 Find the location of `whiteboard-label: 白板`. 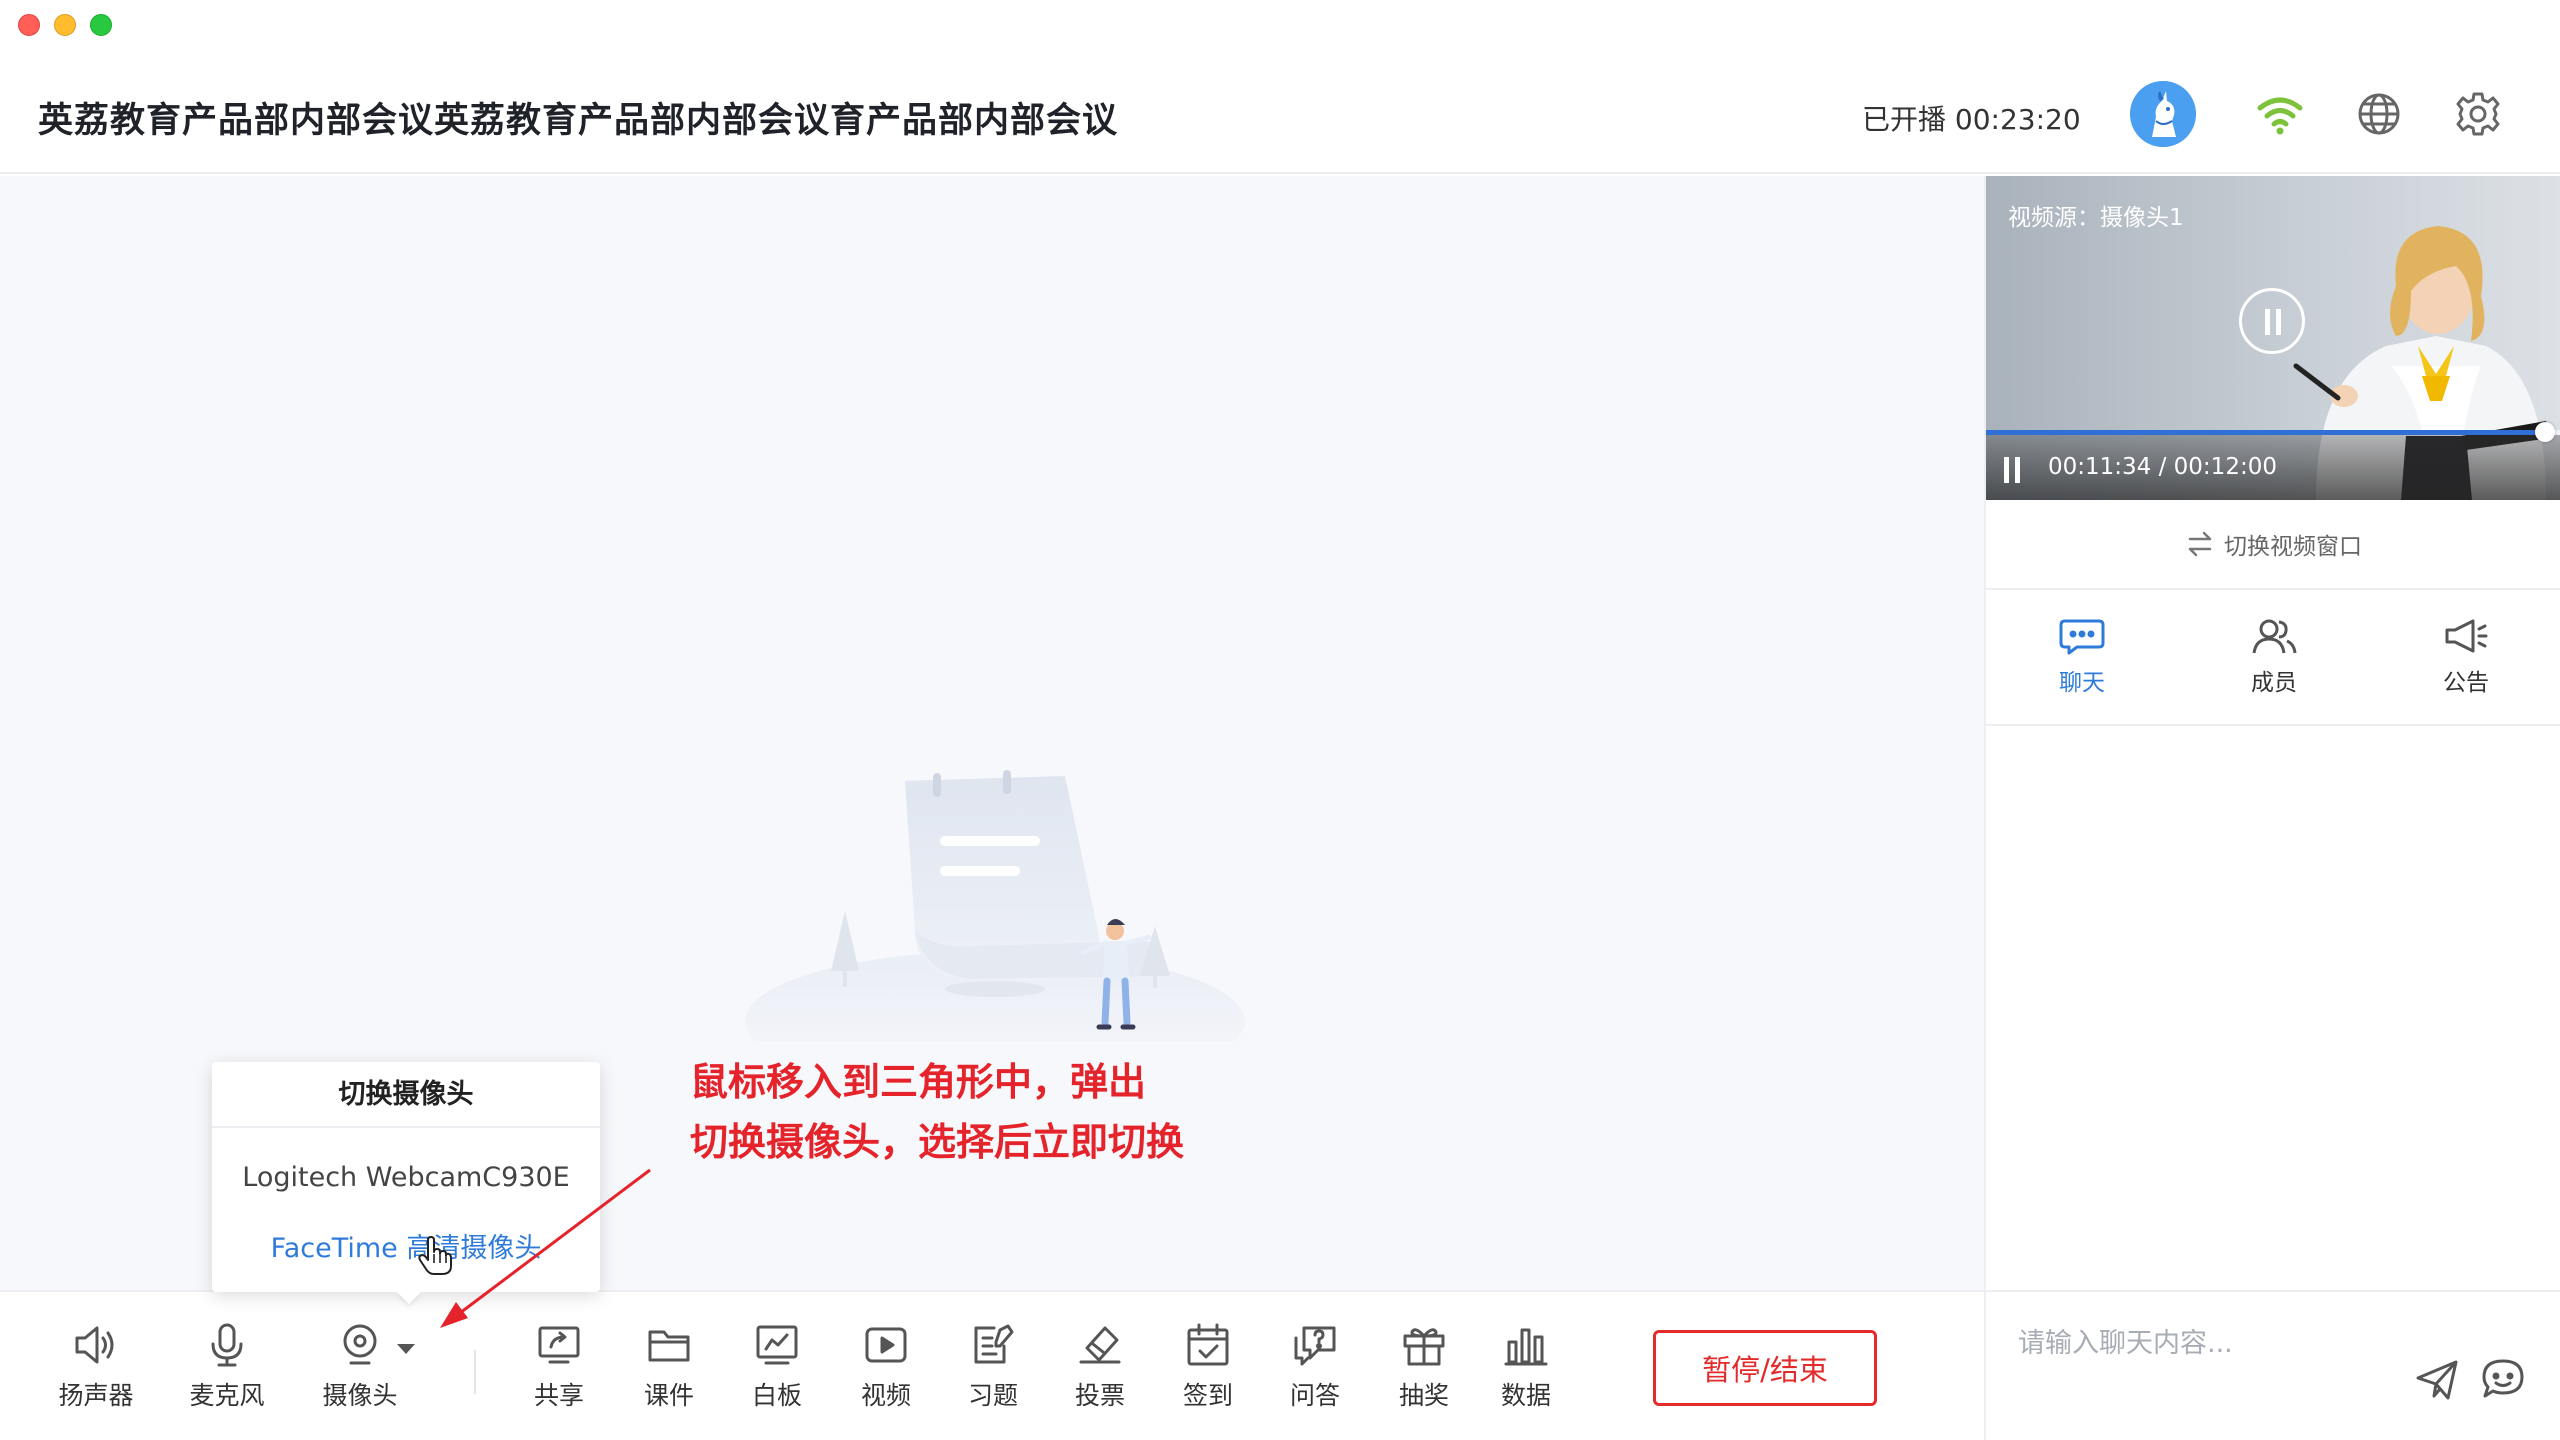

whiteboard-label: 白板 is located at coordinates (776, 1395).